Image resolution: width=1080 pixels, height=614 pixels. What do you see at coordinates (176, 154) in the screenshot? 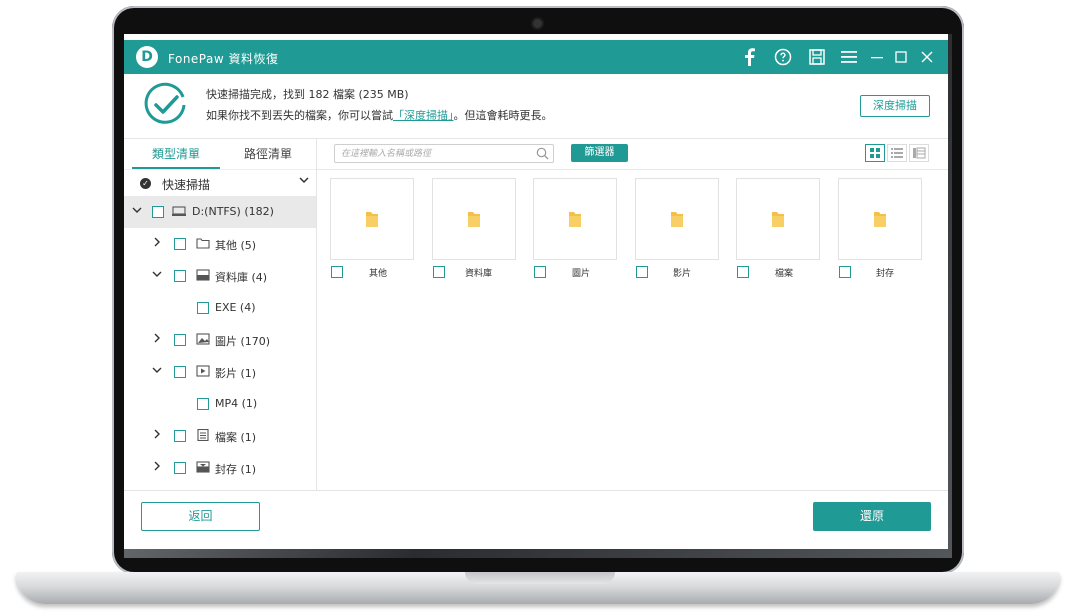
I see `tab-type-list: 類型清單` at bounding box center [176, 154].